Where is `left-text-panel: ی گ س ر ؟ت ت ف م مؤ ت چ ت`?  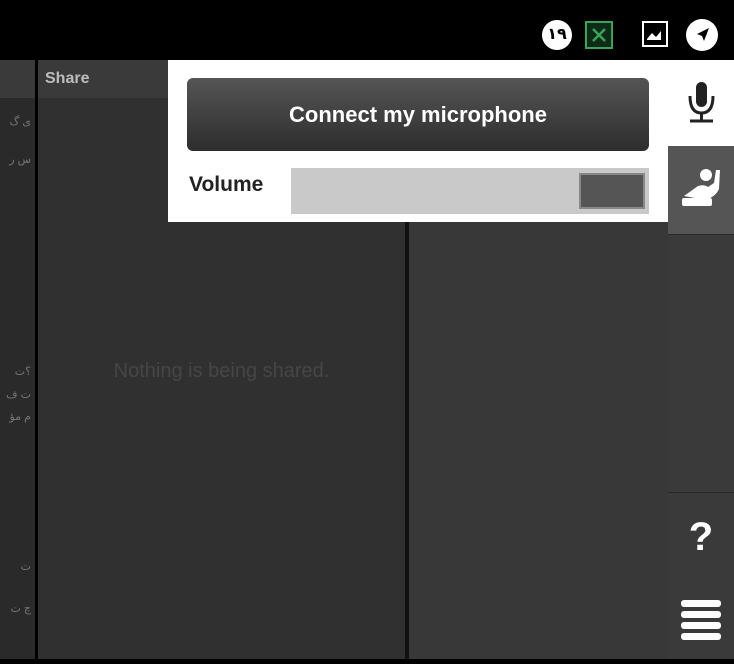 left-text-panel: ی گ س ر ؟ت ت ف م مؤ ت چ ت is located at coordinates (19, 359).